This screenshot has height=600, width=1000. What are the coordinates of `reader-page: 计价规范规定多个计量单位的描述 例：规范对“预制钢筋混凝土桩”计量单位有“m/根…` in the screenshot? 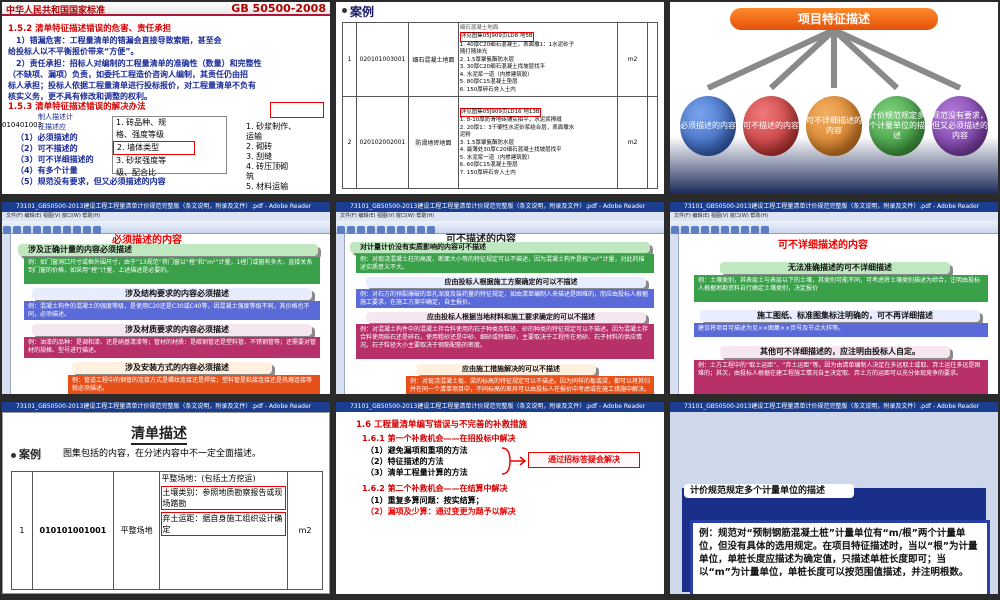 It's located at (834, 503).